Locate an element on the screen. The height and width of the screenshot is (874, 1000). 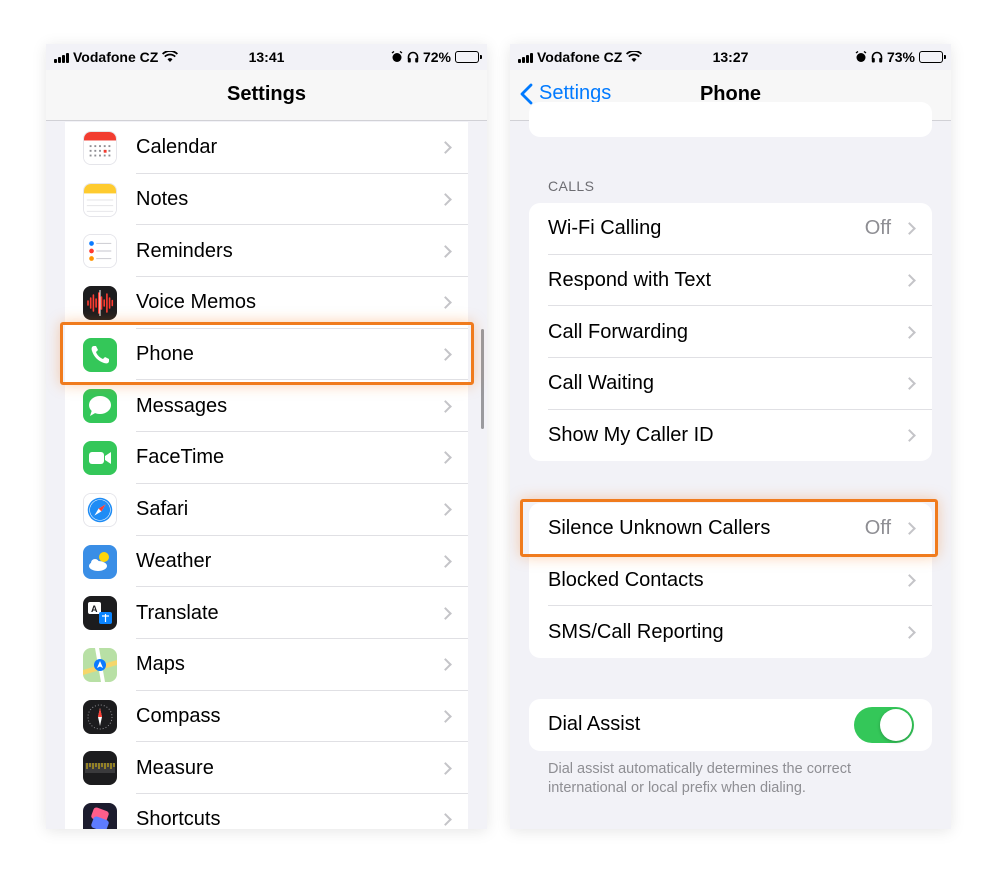
phone-setting-sms-call-reporting: SMS/Call Reporting is located at coordinates (730, 632).